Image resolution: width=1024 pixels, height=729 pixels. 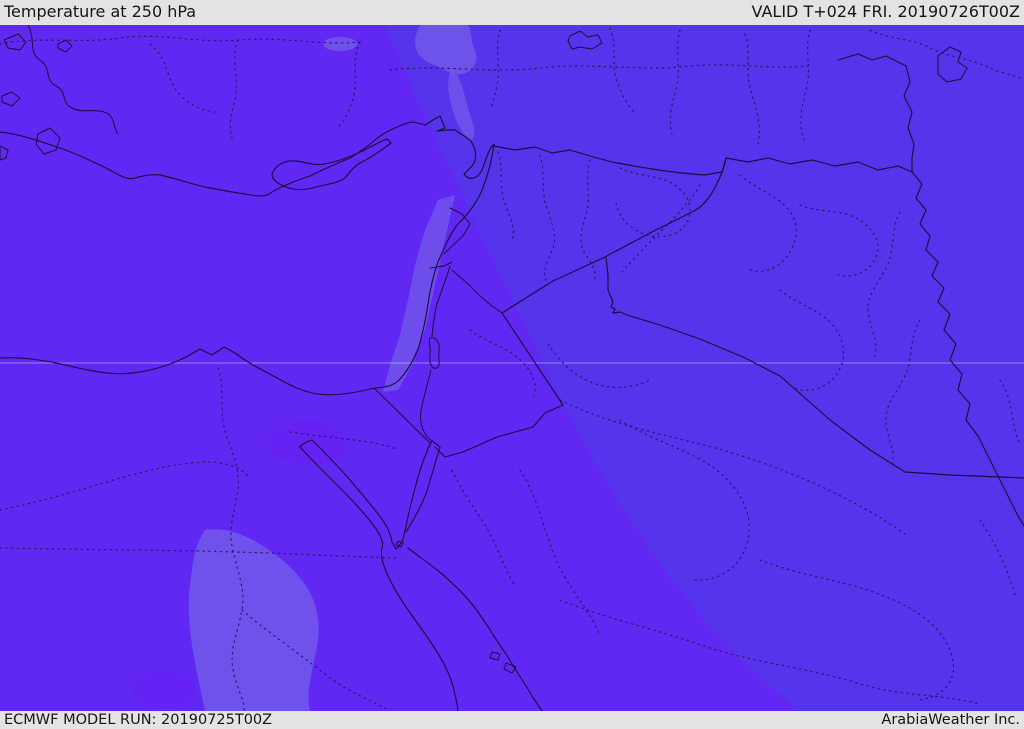 What do you see at coordinates (165, 690) in the screenshot?
I see `bright-patch-upper-egypt` at bounding box center [165, 690].